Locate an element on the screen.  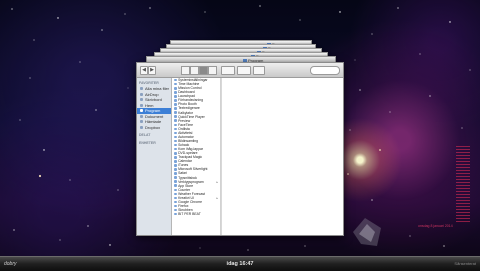
finder-toolbar: ◀ ▶ is located at coordinates (240, 70).